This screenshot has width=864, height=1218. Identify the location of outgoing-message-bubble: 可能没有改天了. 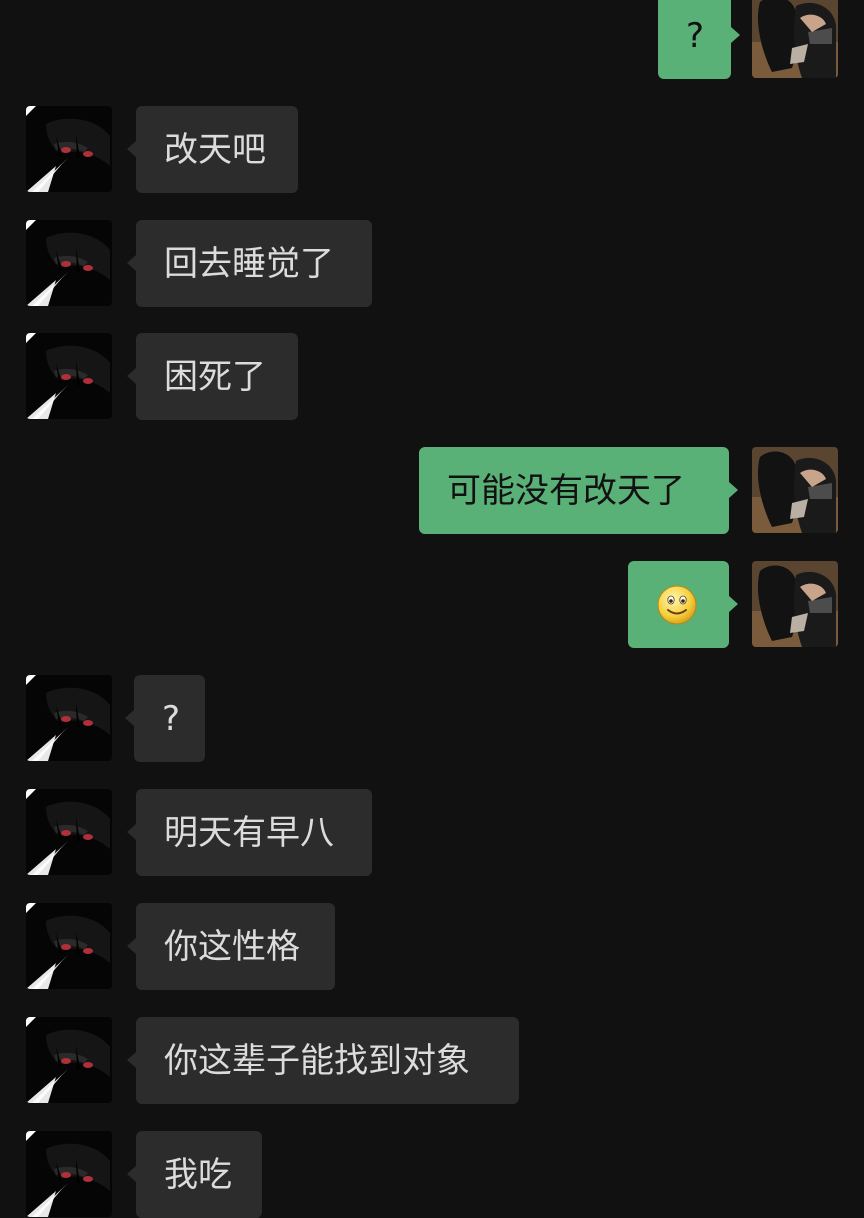
(578, 490).